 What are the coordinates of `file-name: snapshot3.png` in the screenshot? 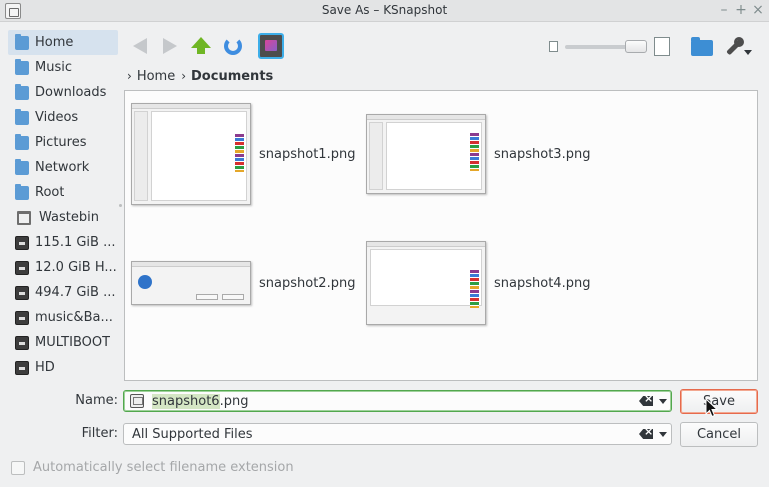 It's located at (542, 154).